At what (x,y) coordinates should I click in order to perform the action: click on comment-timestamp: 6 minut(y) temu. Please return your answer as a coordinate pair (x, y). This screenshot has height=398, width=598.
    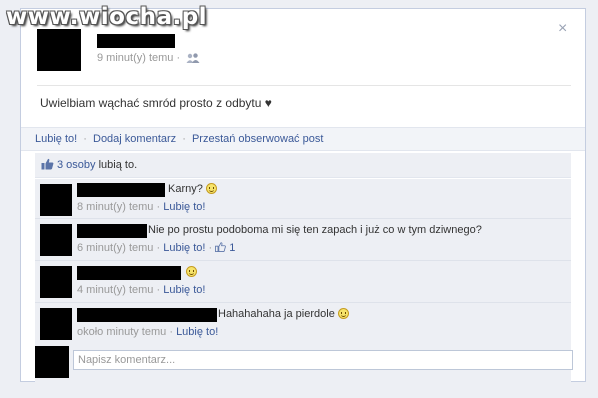
    Looking at the image, I should click on (115, 248).